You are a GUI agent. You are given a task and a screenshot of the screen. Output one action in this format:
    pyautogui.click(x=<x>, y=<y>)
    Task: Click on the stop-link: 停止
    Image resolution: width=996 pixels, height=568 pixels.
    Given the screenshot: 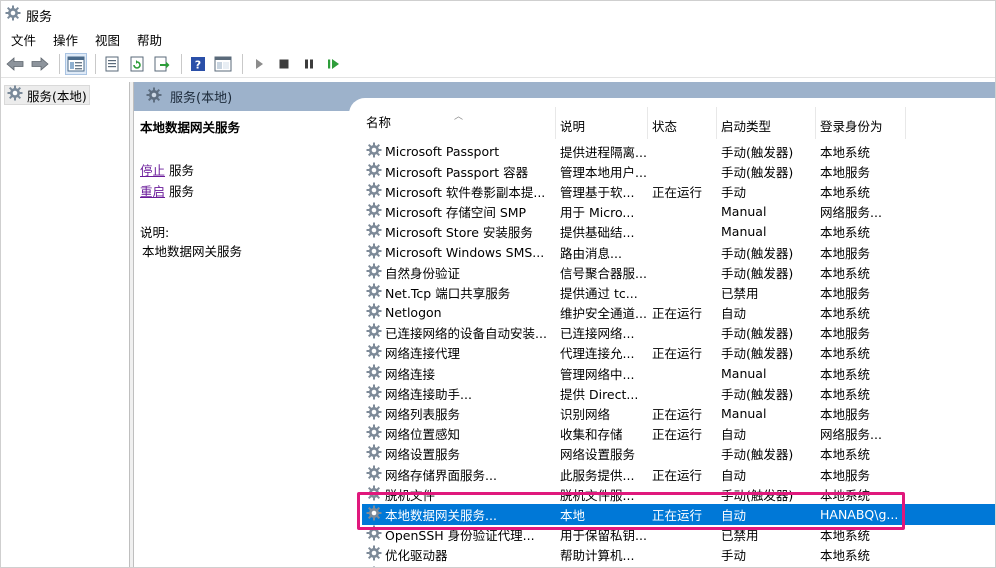 What is the action you would take?
    pyautogui.click(x=152, y=170)
    